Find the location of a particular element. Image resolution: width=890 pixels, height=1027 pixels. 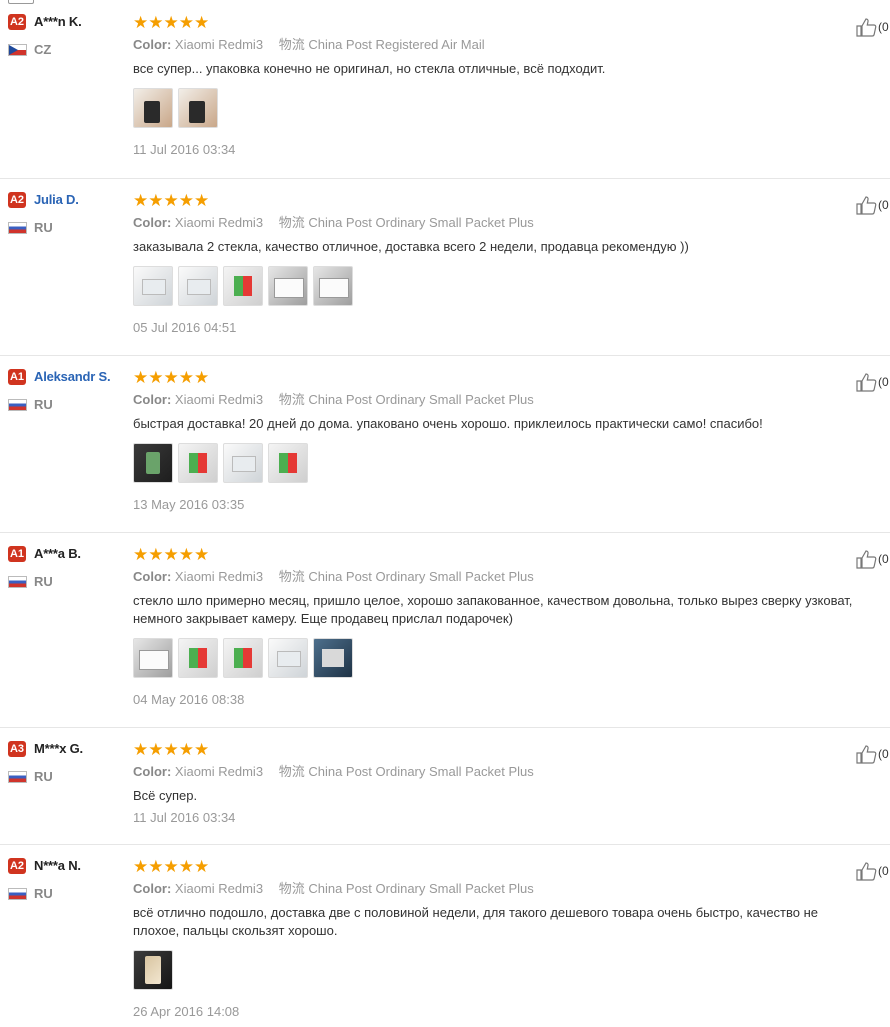

reviewer-name: A***a B. is located at coordinates (57, 553).